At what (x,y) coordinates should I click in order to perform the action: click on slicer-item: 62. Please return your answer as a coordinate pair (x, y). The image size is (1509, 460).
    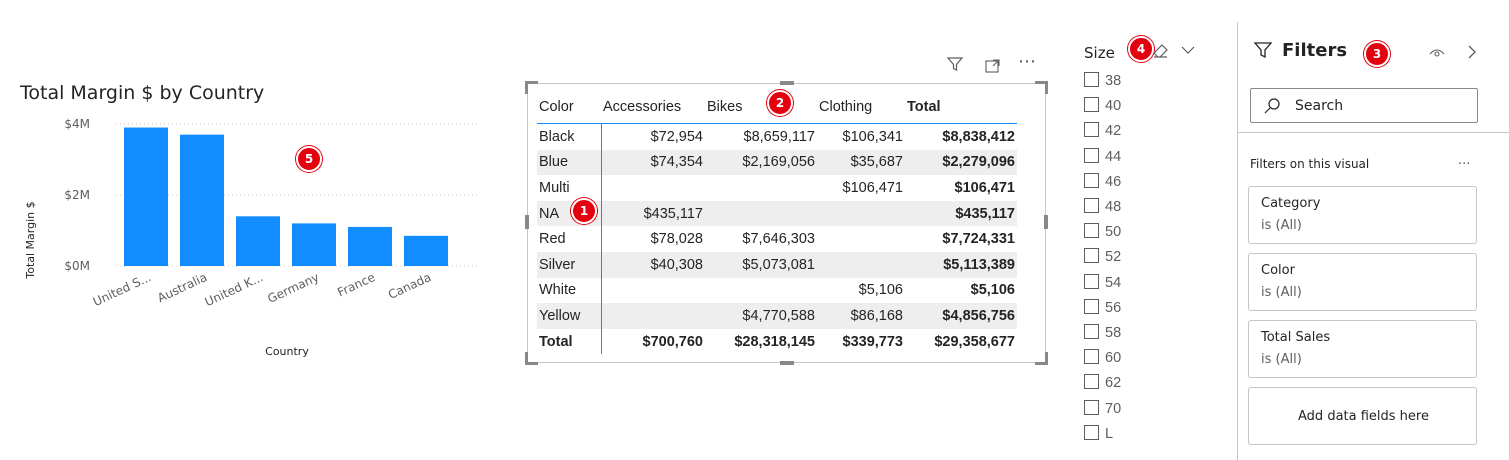
    Looking at the image, I should click on (1102, 382).